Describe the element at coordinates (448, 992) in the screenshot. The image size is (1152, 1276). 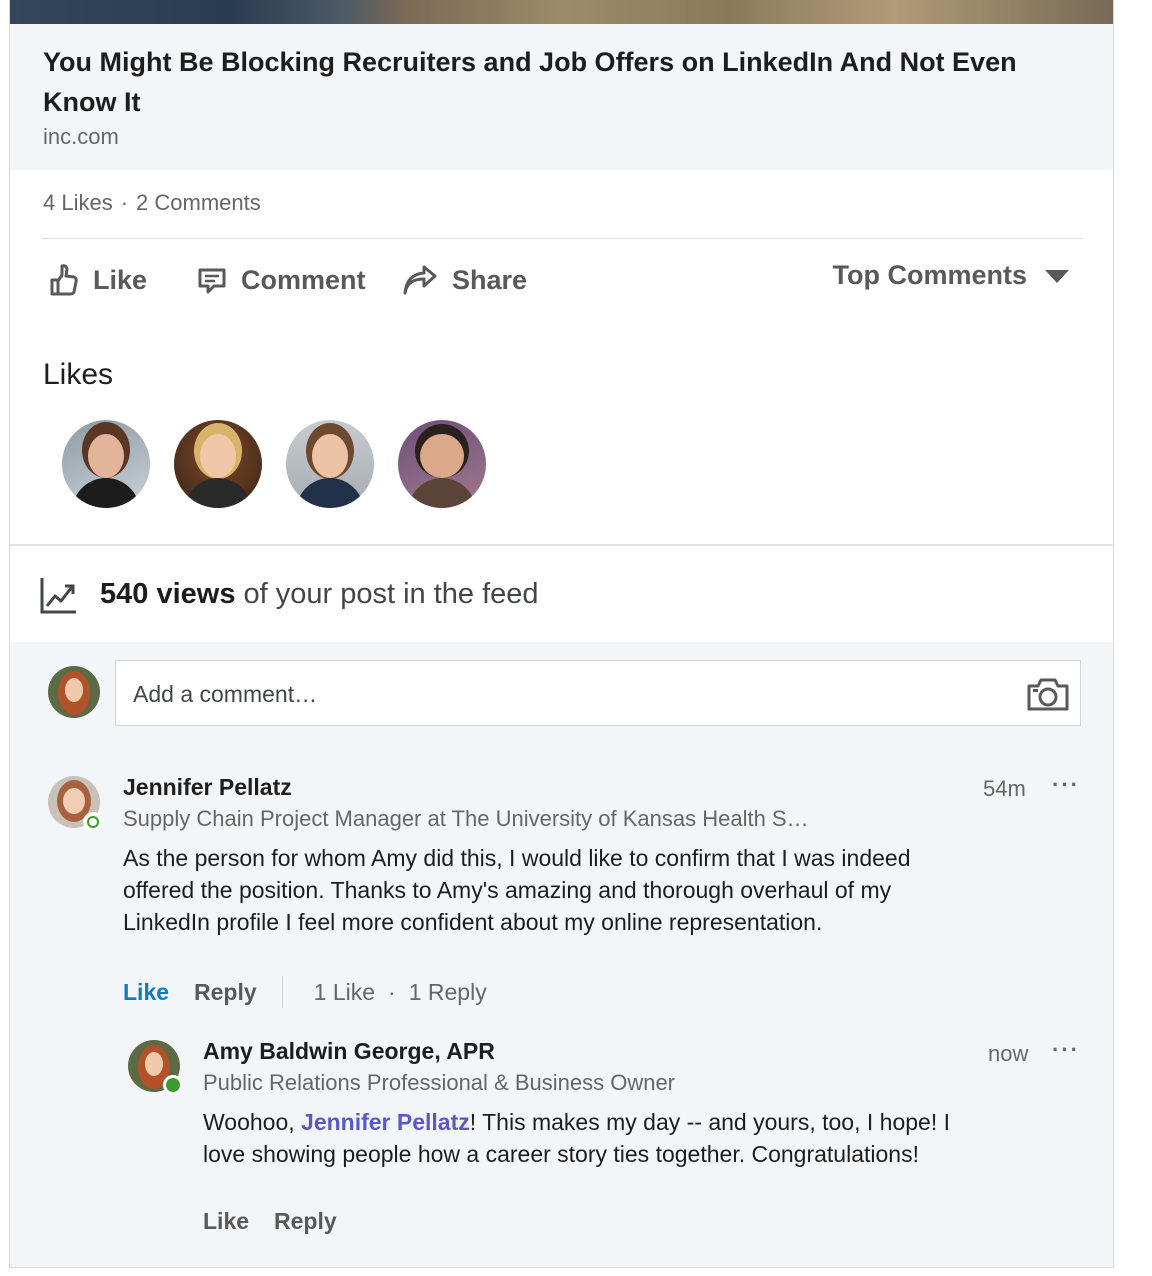
I see `comment-reply-count: 1 Reply` at that location.